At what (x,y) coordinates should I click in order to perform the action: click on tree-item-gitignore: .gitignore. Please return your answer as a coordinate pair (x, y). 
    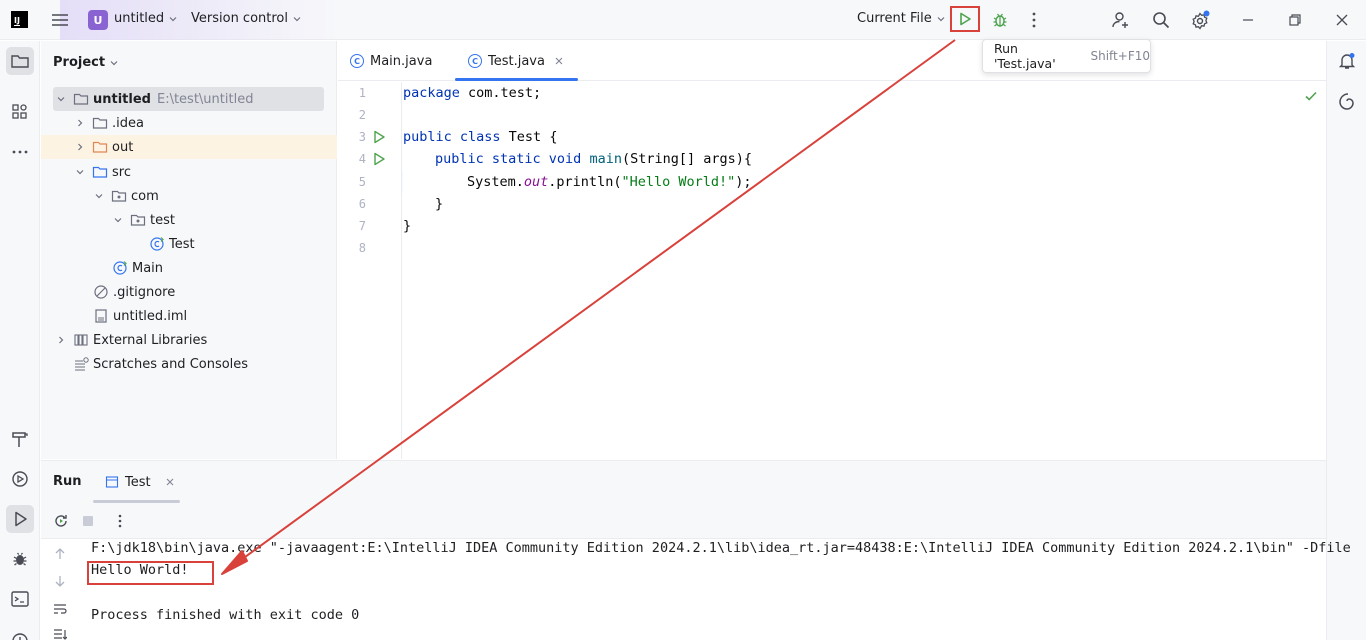
    Looking at the image, I should click on (189, 292).